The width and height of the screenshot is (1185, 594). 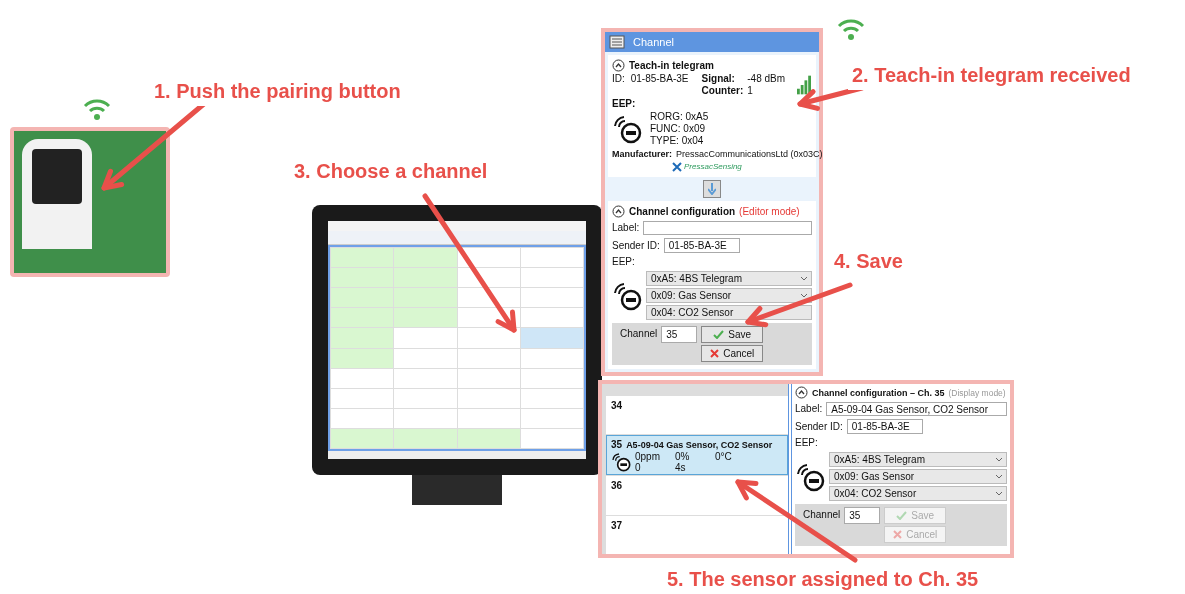 I want to click on counter-value: 1, so click(x=750, y=91).